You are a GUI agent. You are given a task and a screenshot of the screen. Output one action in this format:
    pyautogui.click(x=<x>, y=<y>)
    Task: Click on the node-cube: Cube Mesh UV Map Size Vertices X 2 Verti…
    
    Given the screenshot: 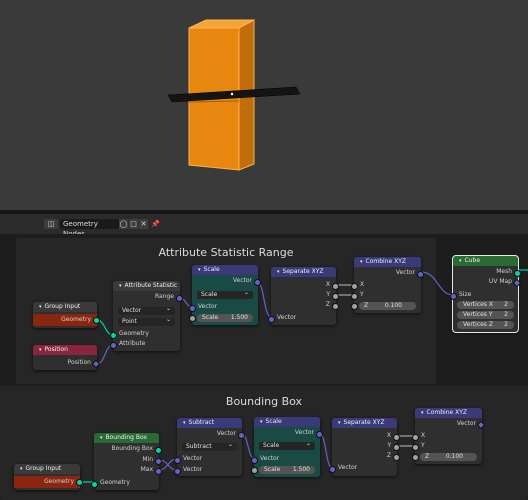 What is the action you would take?
    pyautogui.click(x=486, y=294)
    